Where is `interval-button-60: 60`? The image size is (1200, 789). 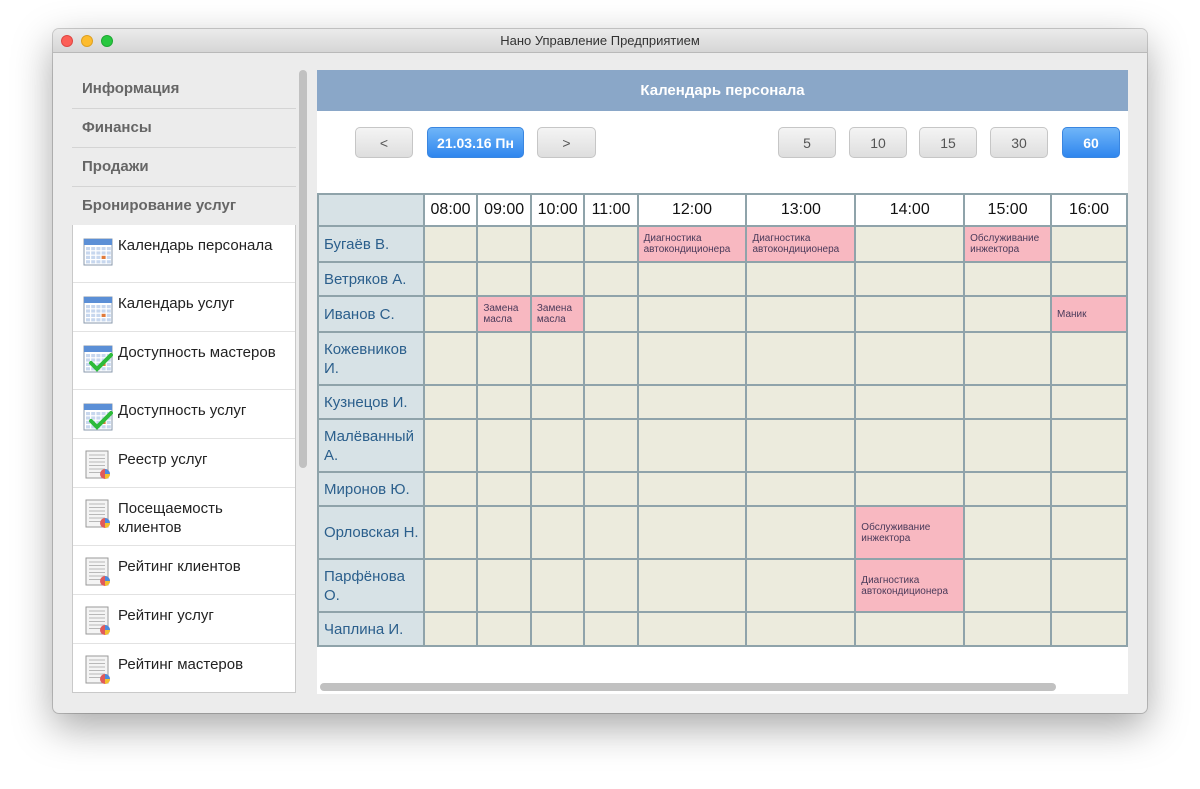
interval-button-60: 60 is located at coordinates (1091, 142).